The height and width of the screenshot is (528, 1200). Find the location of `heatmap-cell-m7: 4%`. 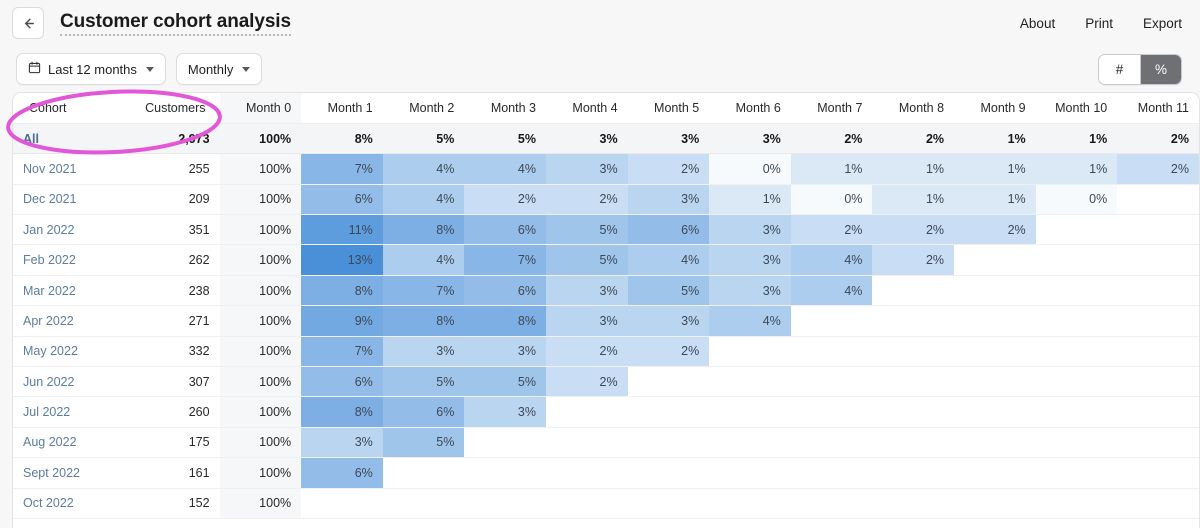

heatmap-cell-m7: 4% is located at coordinates (831, 291).